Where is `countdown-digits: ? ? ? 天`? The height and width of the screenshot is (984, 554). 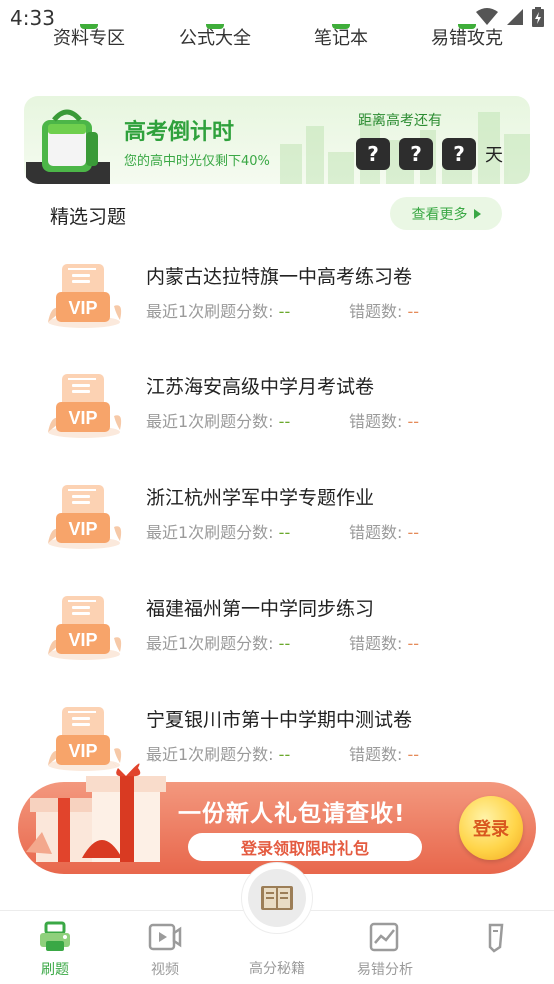 countdown-digits: ? ? ? 天 is located at coordinates (429, 154).